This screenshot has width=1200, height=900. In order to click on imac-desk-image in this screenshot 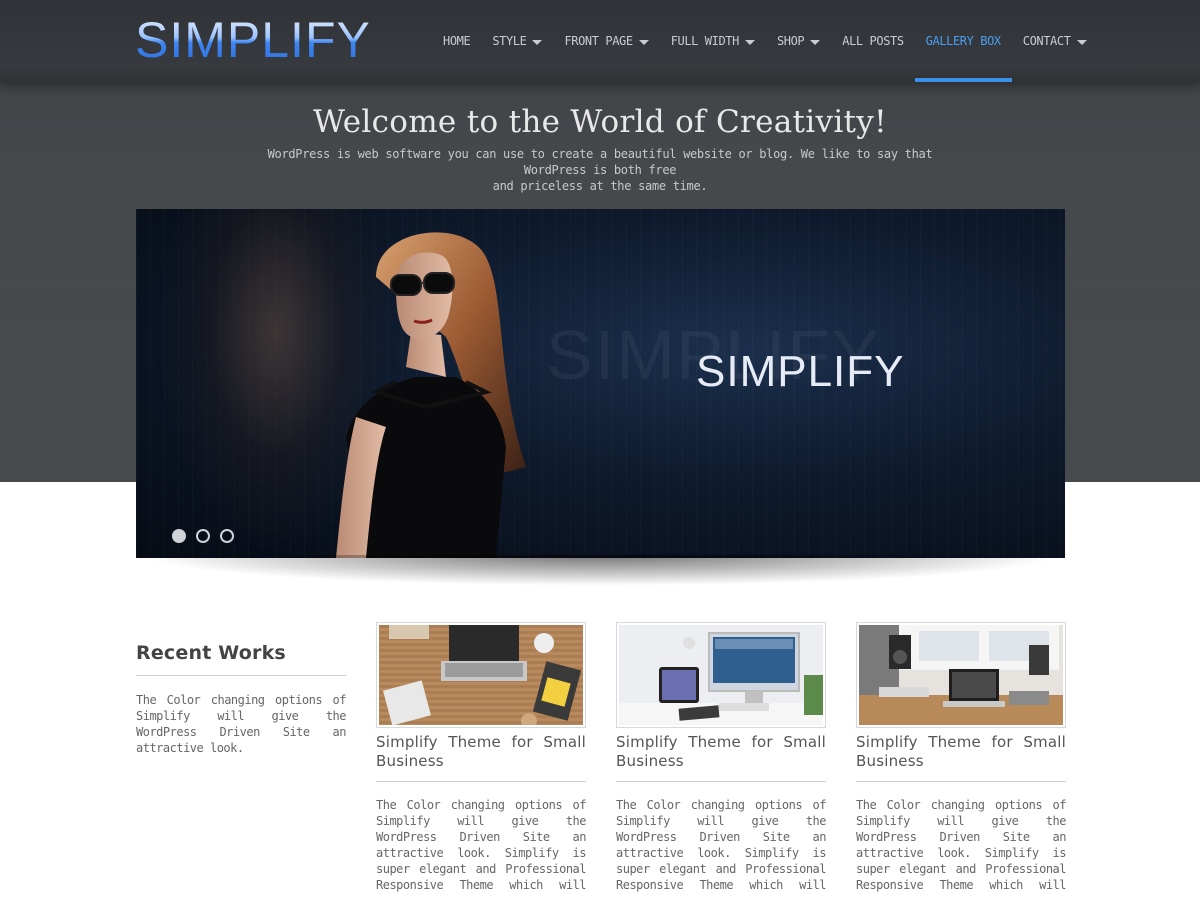, I will do `click(721, 675)`.